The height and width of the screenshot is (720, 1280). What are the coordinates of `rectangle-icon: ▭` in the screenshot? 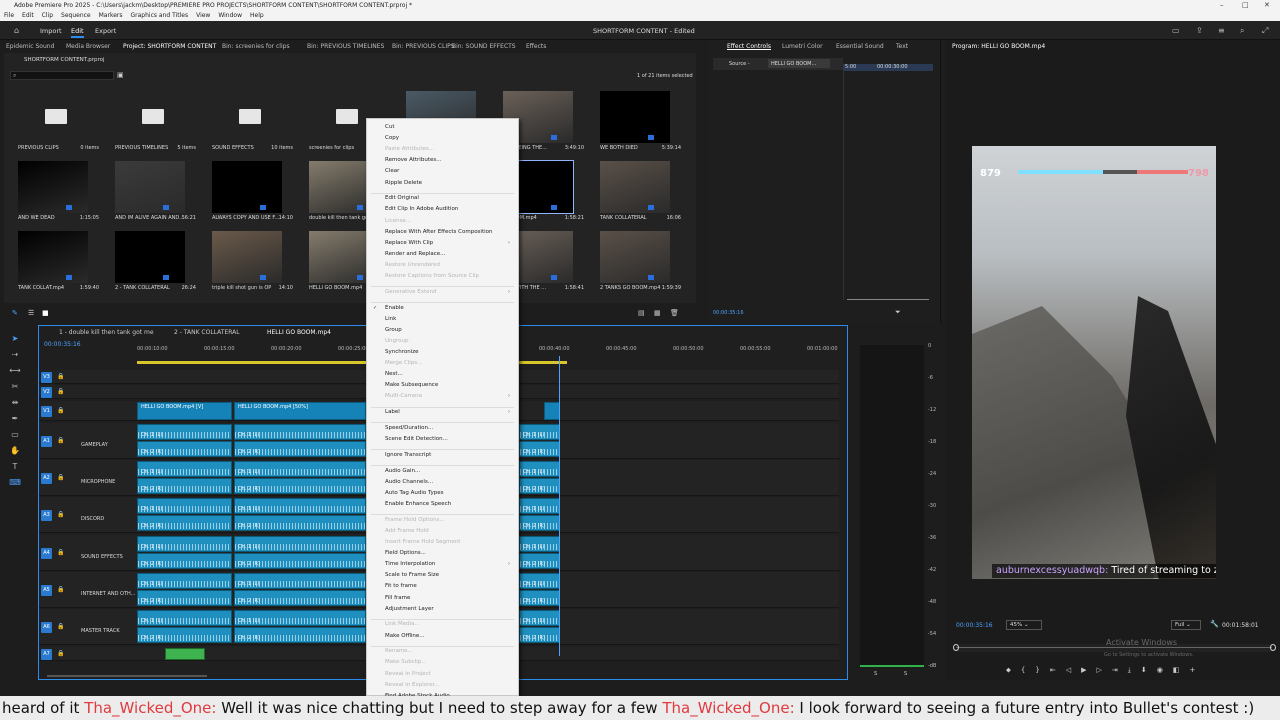 It's located at (15, 435).